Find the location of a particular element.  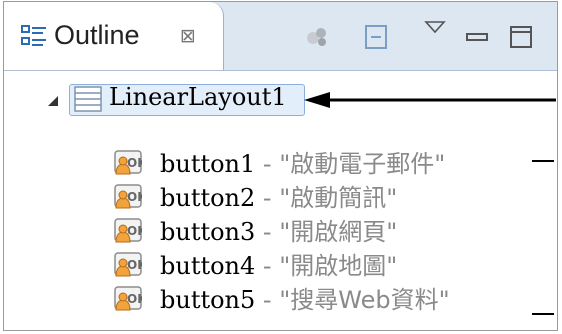

item-text: "啟動電子郵件" is located at coordinates (362, 164).